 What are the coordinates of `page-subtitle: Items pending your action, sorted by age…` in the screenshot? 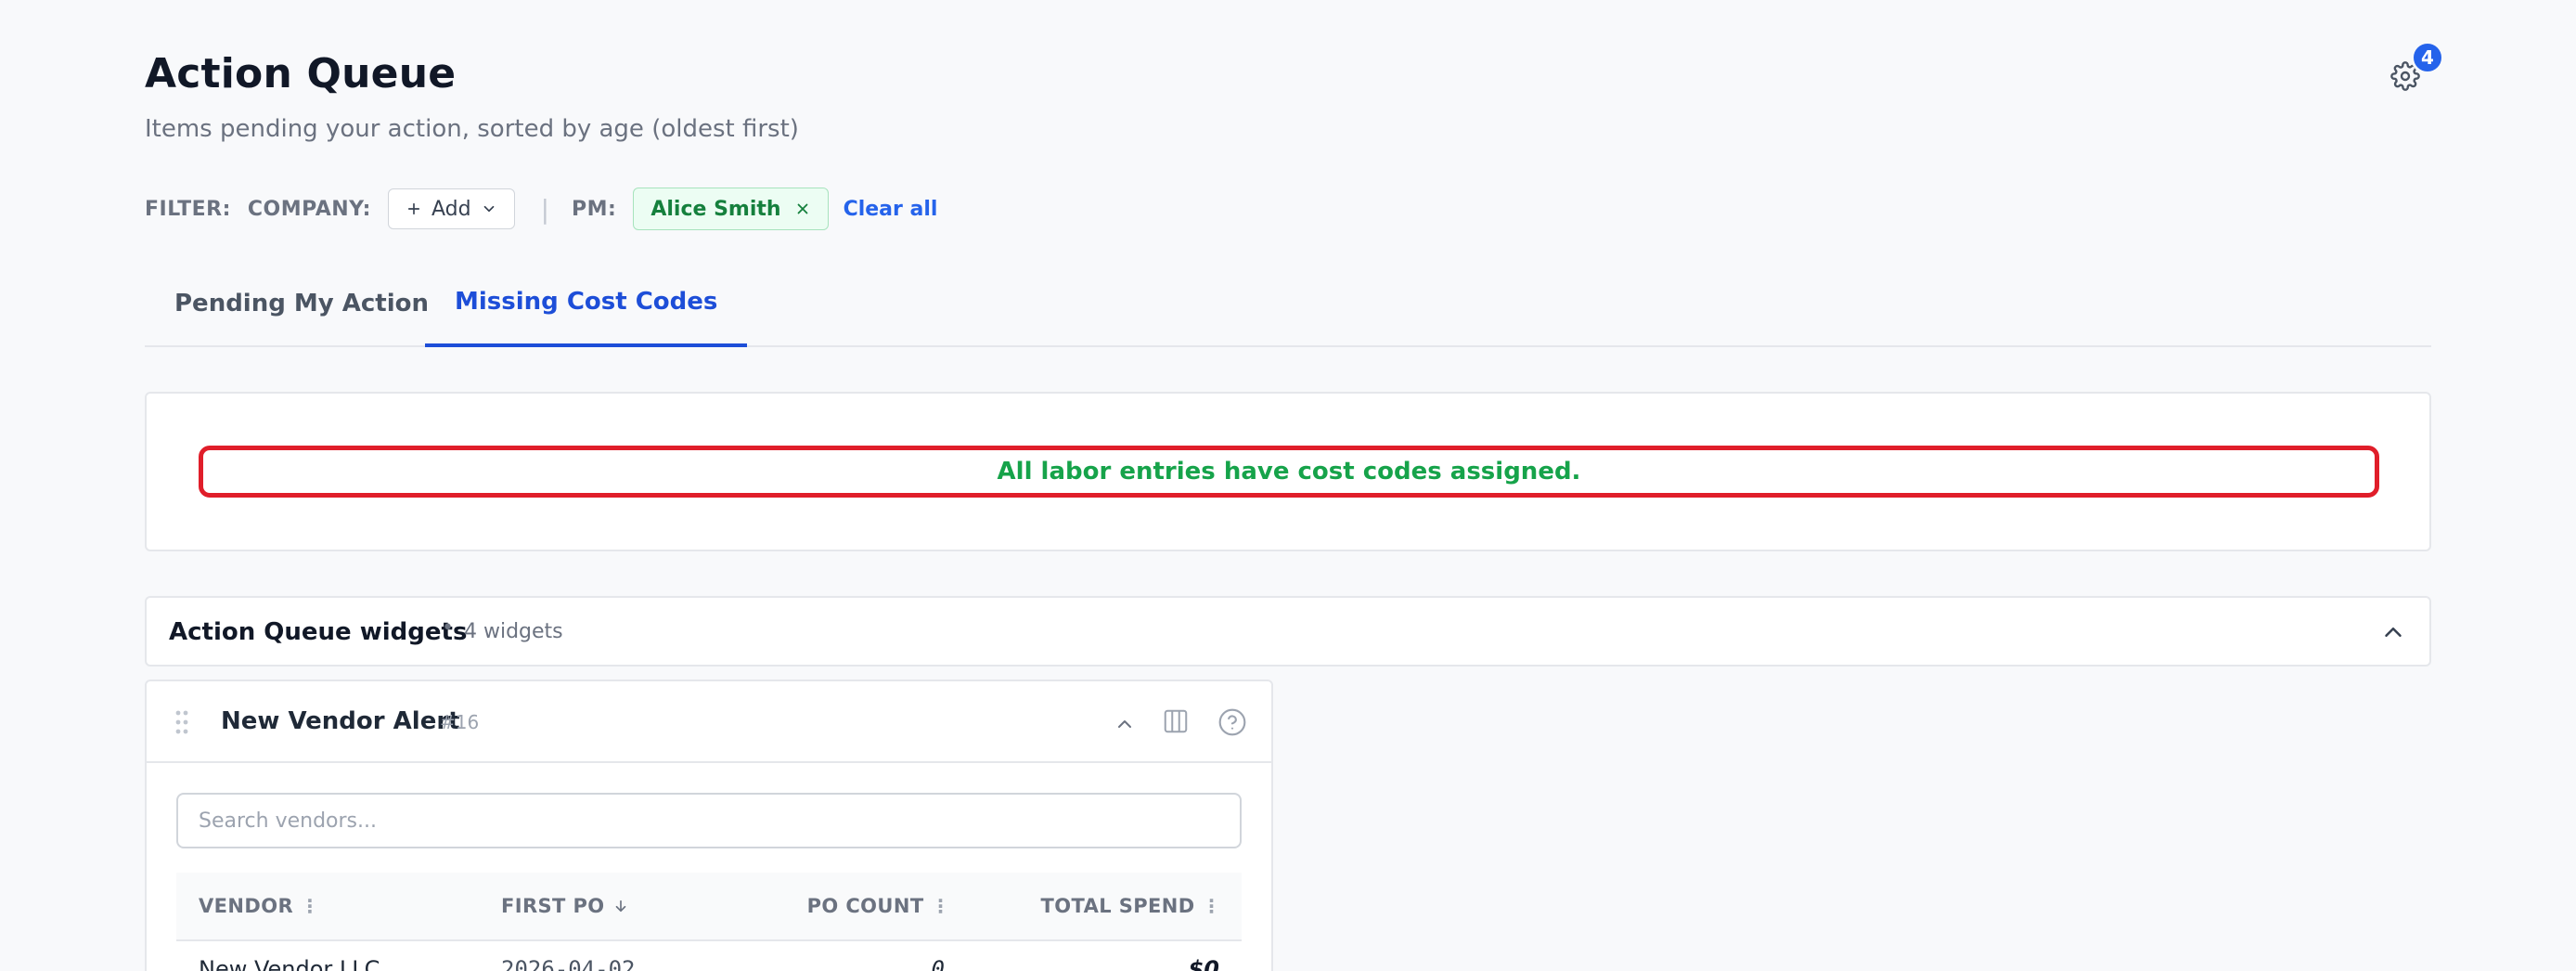 It's located at (472, 129).